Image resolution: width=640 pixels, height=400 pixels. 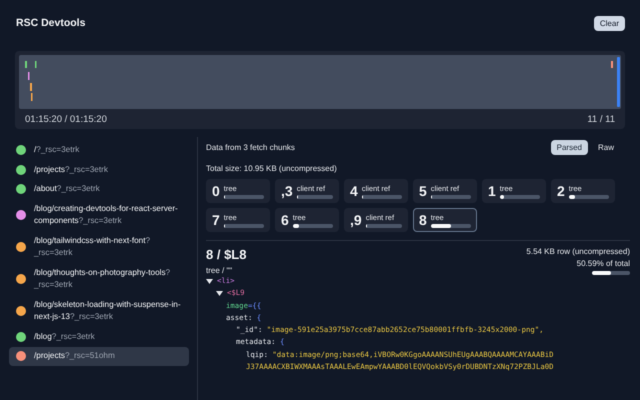 What do you see at coordinates (57, 150) in the screenshot?
I see `request-url: /?_rsc=3etrk` at bounding box center [57, 150].